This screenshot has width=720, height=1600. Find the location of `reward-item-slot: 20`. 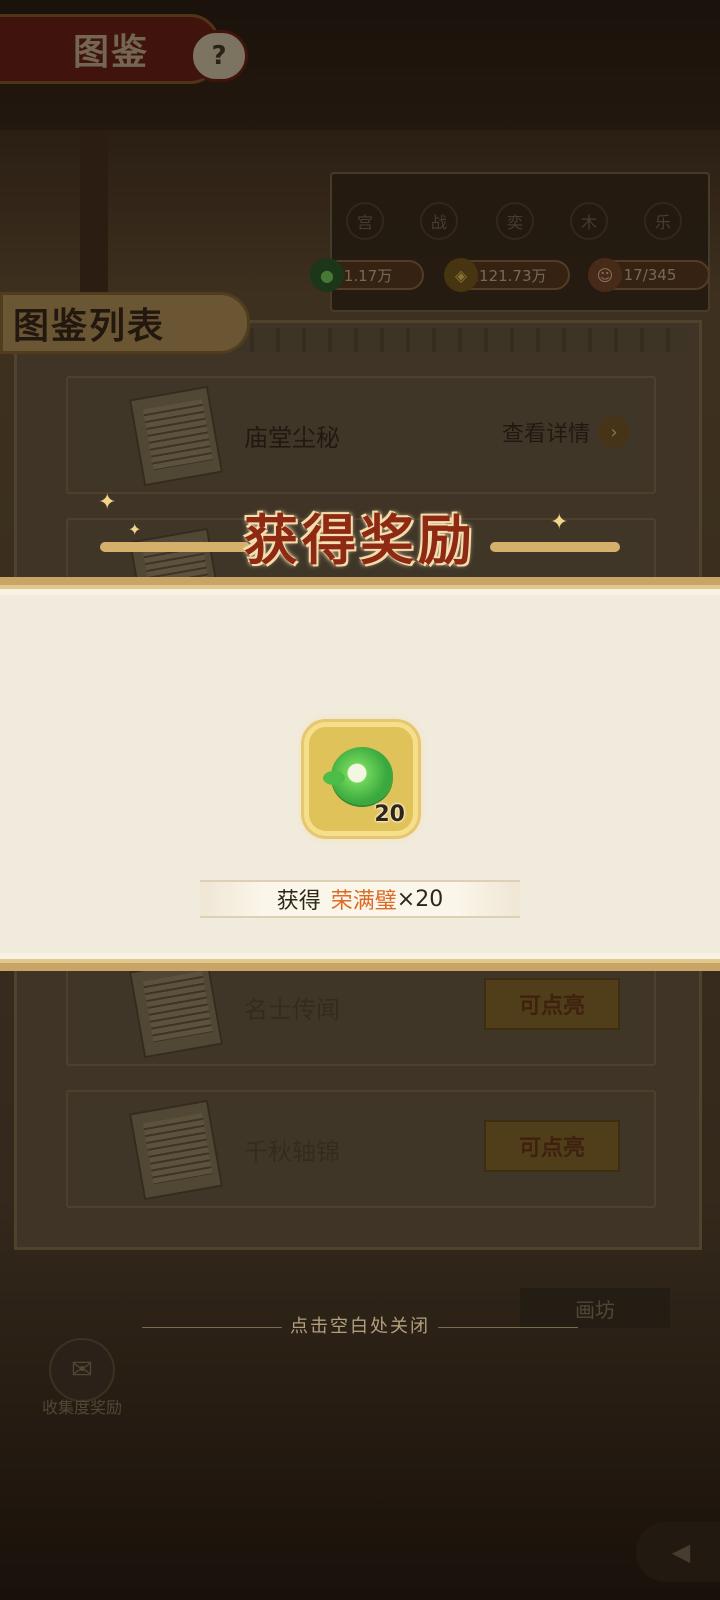

reward-item-slot: 20 is located at coordinates (361, 779).